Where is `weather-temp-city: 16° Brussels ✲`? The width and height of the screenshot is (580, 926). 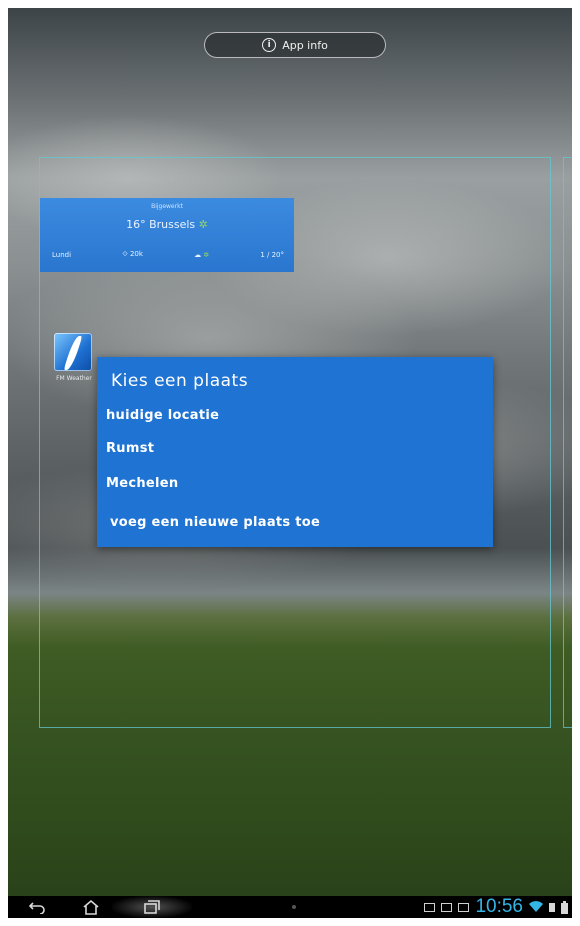 weather-temp-city: 16° Brussels ✲ is located at coordinates (167, 224).